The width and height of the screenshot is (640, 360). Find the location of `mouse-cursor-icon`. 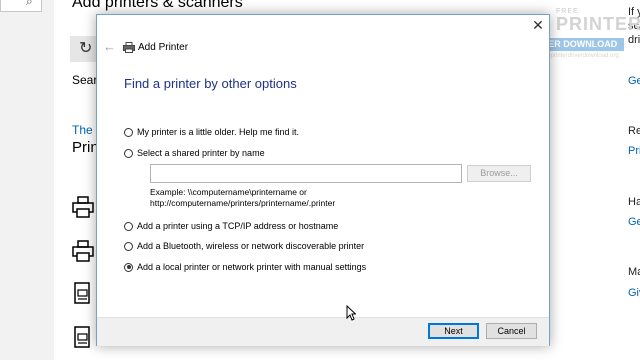

mouse-cursor-icon is located at coordinates (351, 313).